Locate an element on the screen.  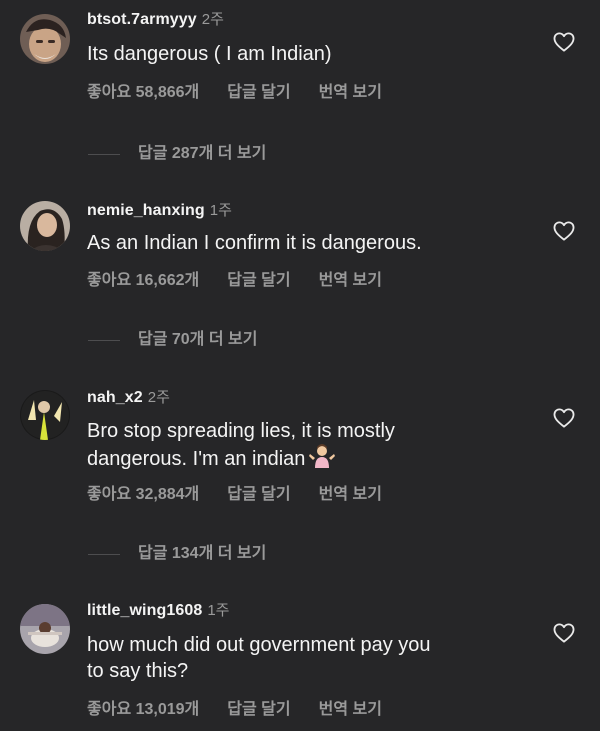
username: btsot.7armyyy is located at coordinates (142, 19).